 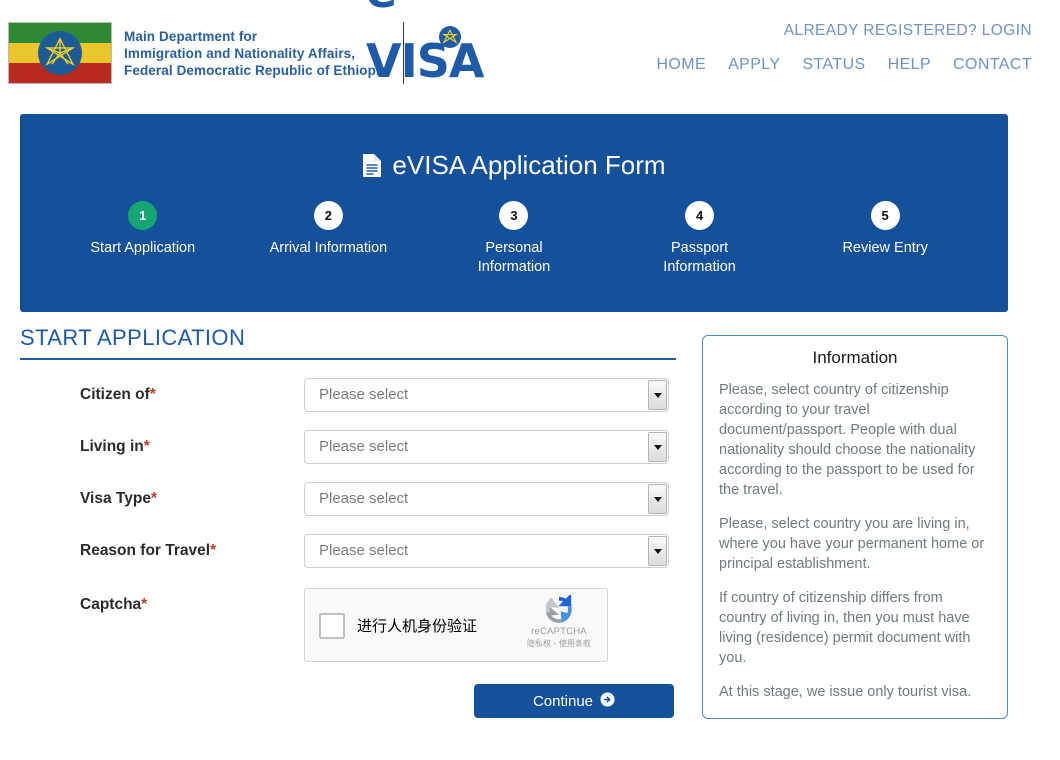 What do you see at coordinates (700, 215) in the screenshot?
I see `step-number-4: 4` at bounding box center [700, 215].